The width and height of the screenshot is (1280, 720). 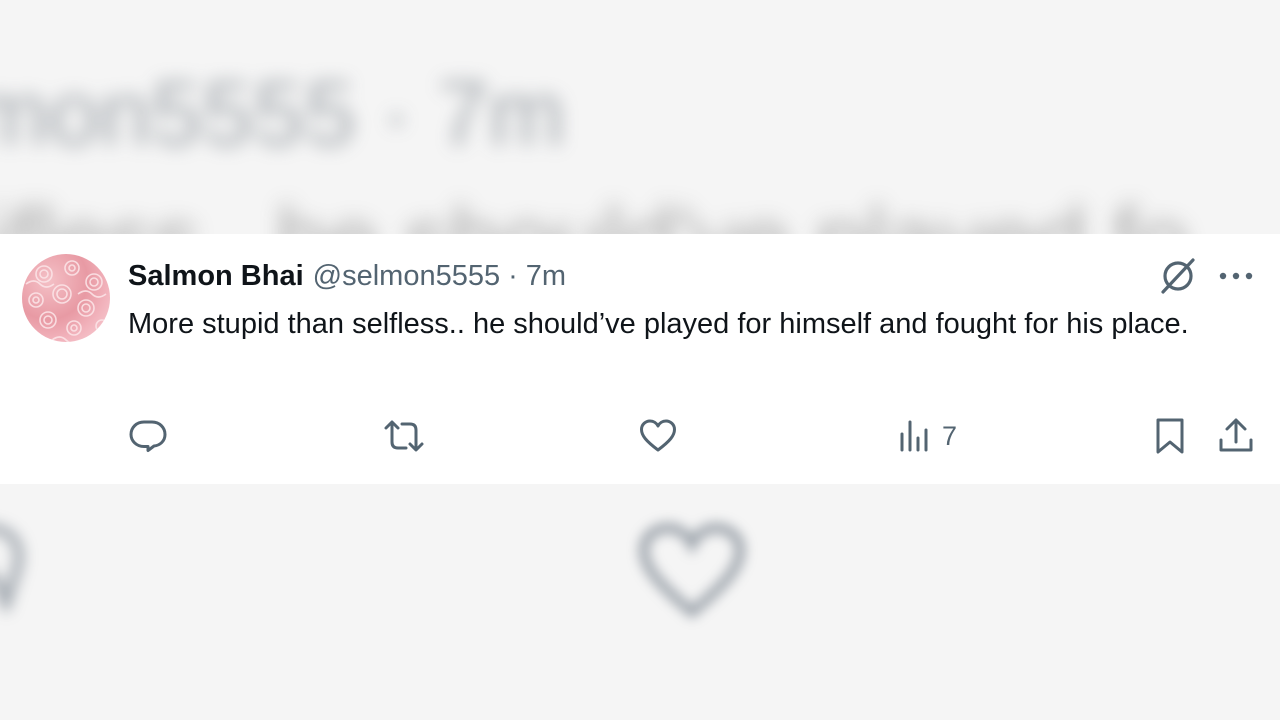 I want to click on grok-icon, so click(x=1178, y=276).